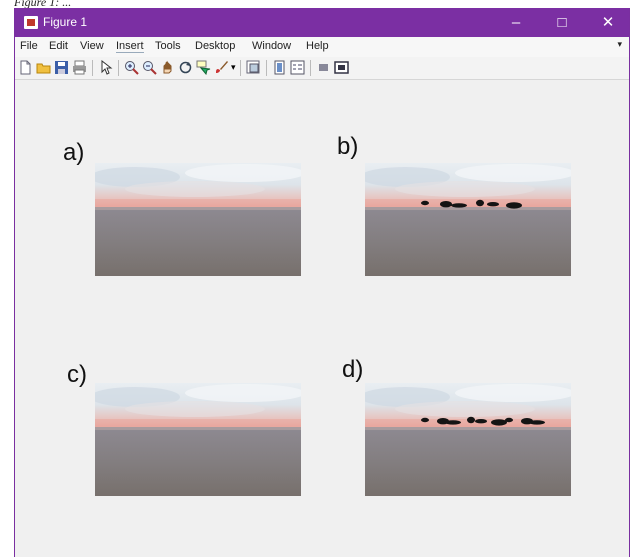 Image resolution: width=630 pixels, height=557 pixels. I want to click on subplot-label-c: c), so click(77, 374).